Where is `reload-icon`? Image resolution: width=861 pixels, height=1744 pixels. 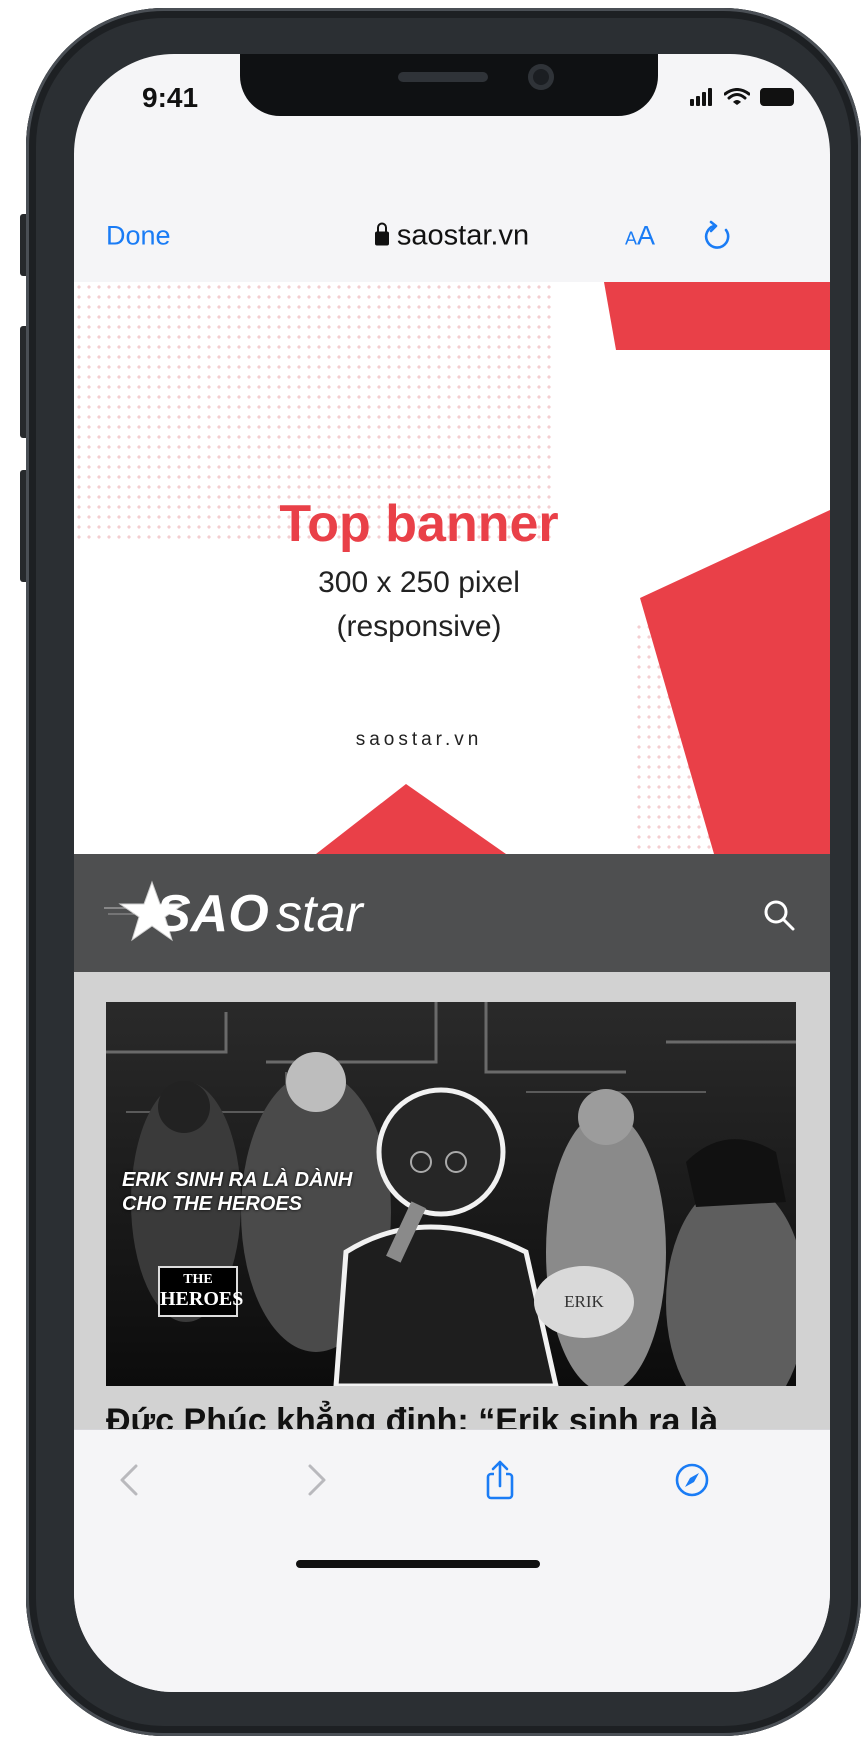
reload-icon is located at coordinates (718, 236).